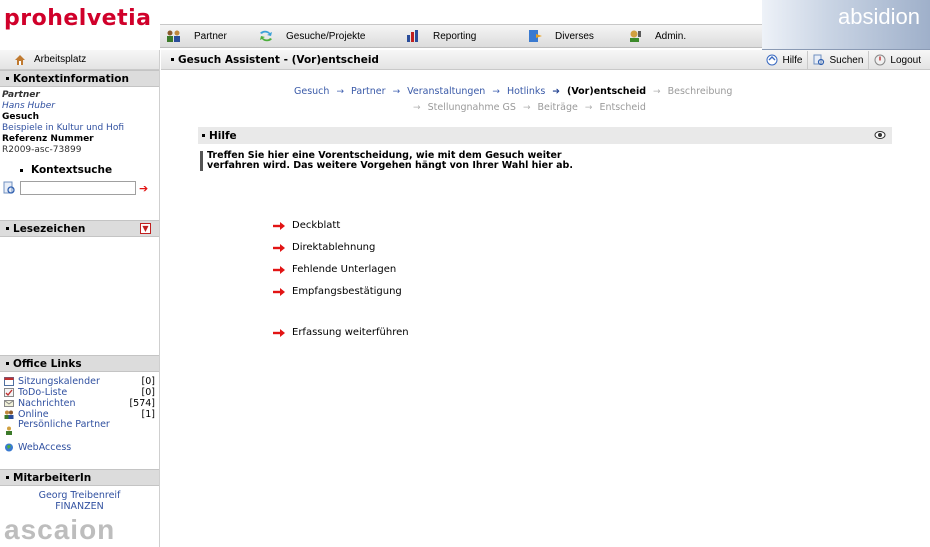  Describe the element at coordinates (43, 392) in the screenshot. I see `office-link-label: ToDo-Liste` at that location.